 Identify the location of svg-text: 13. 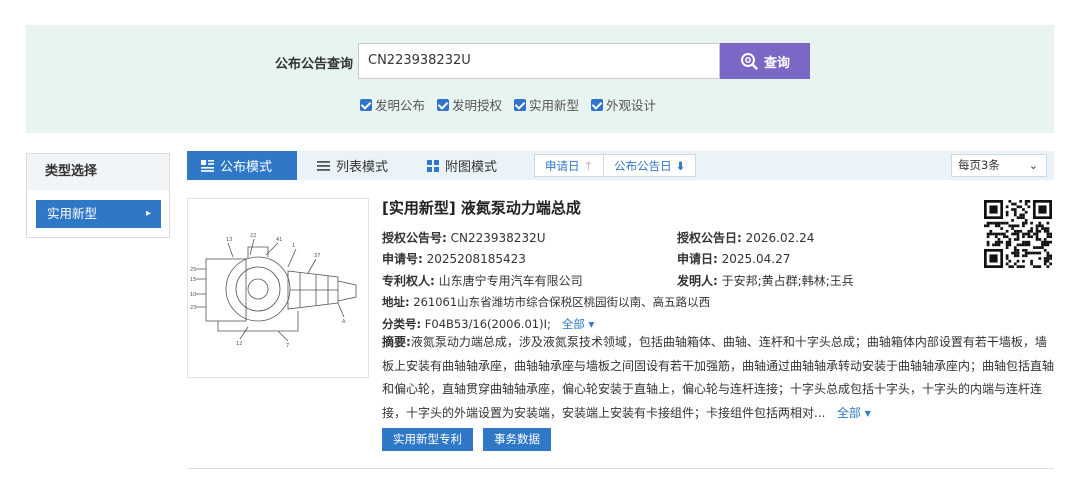
(229, 240).